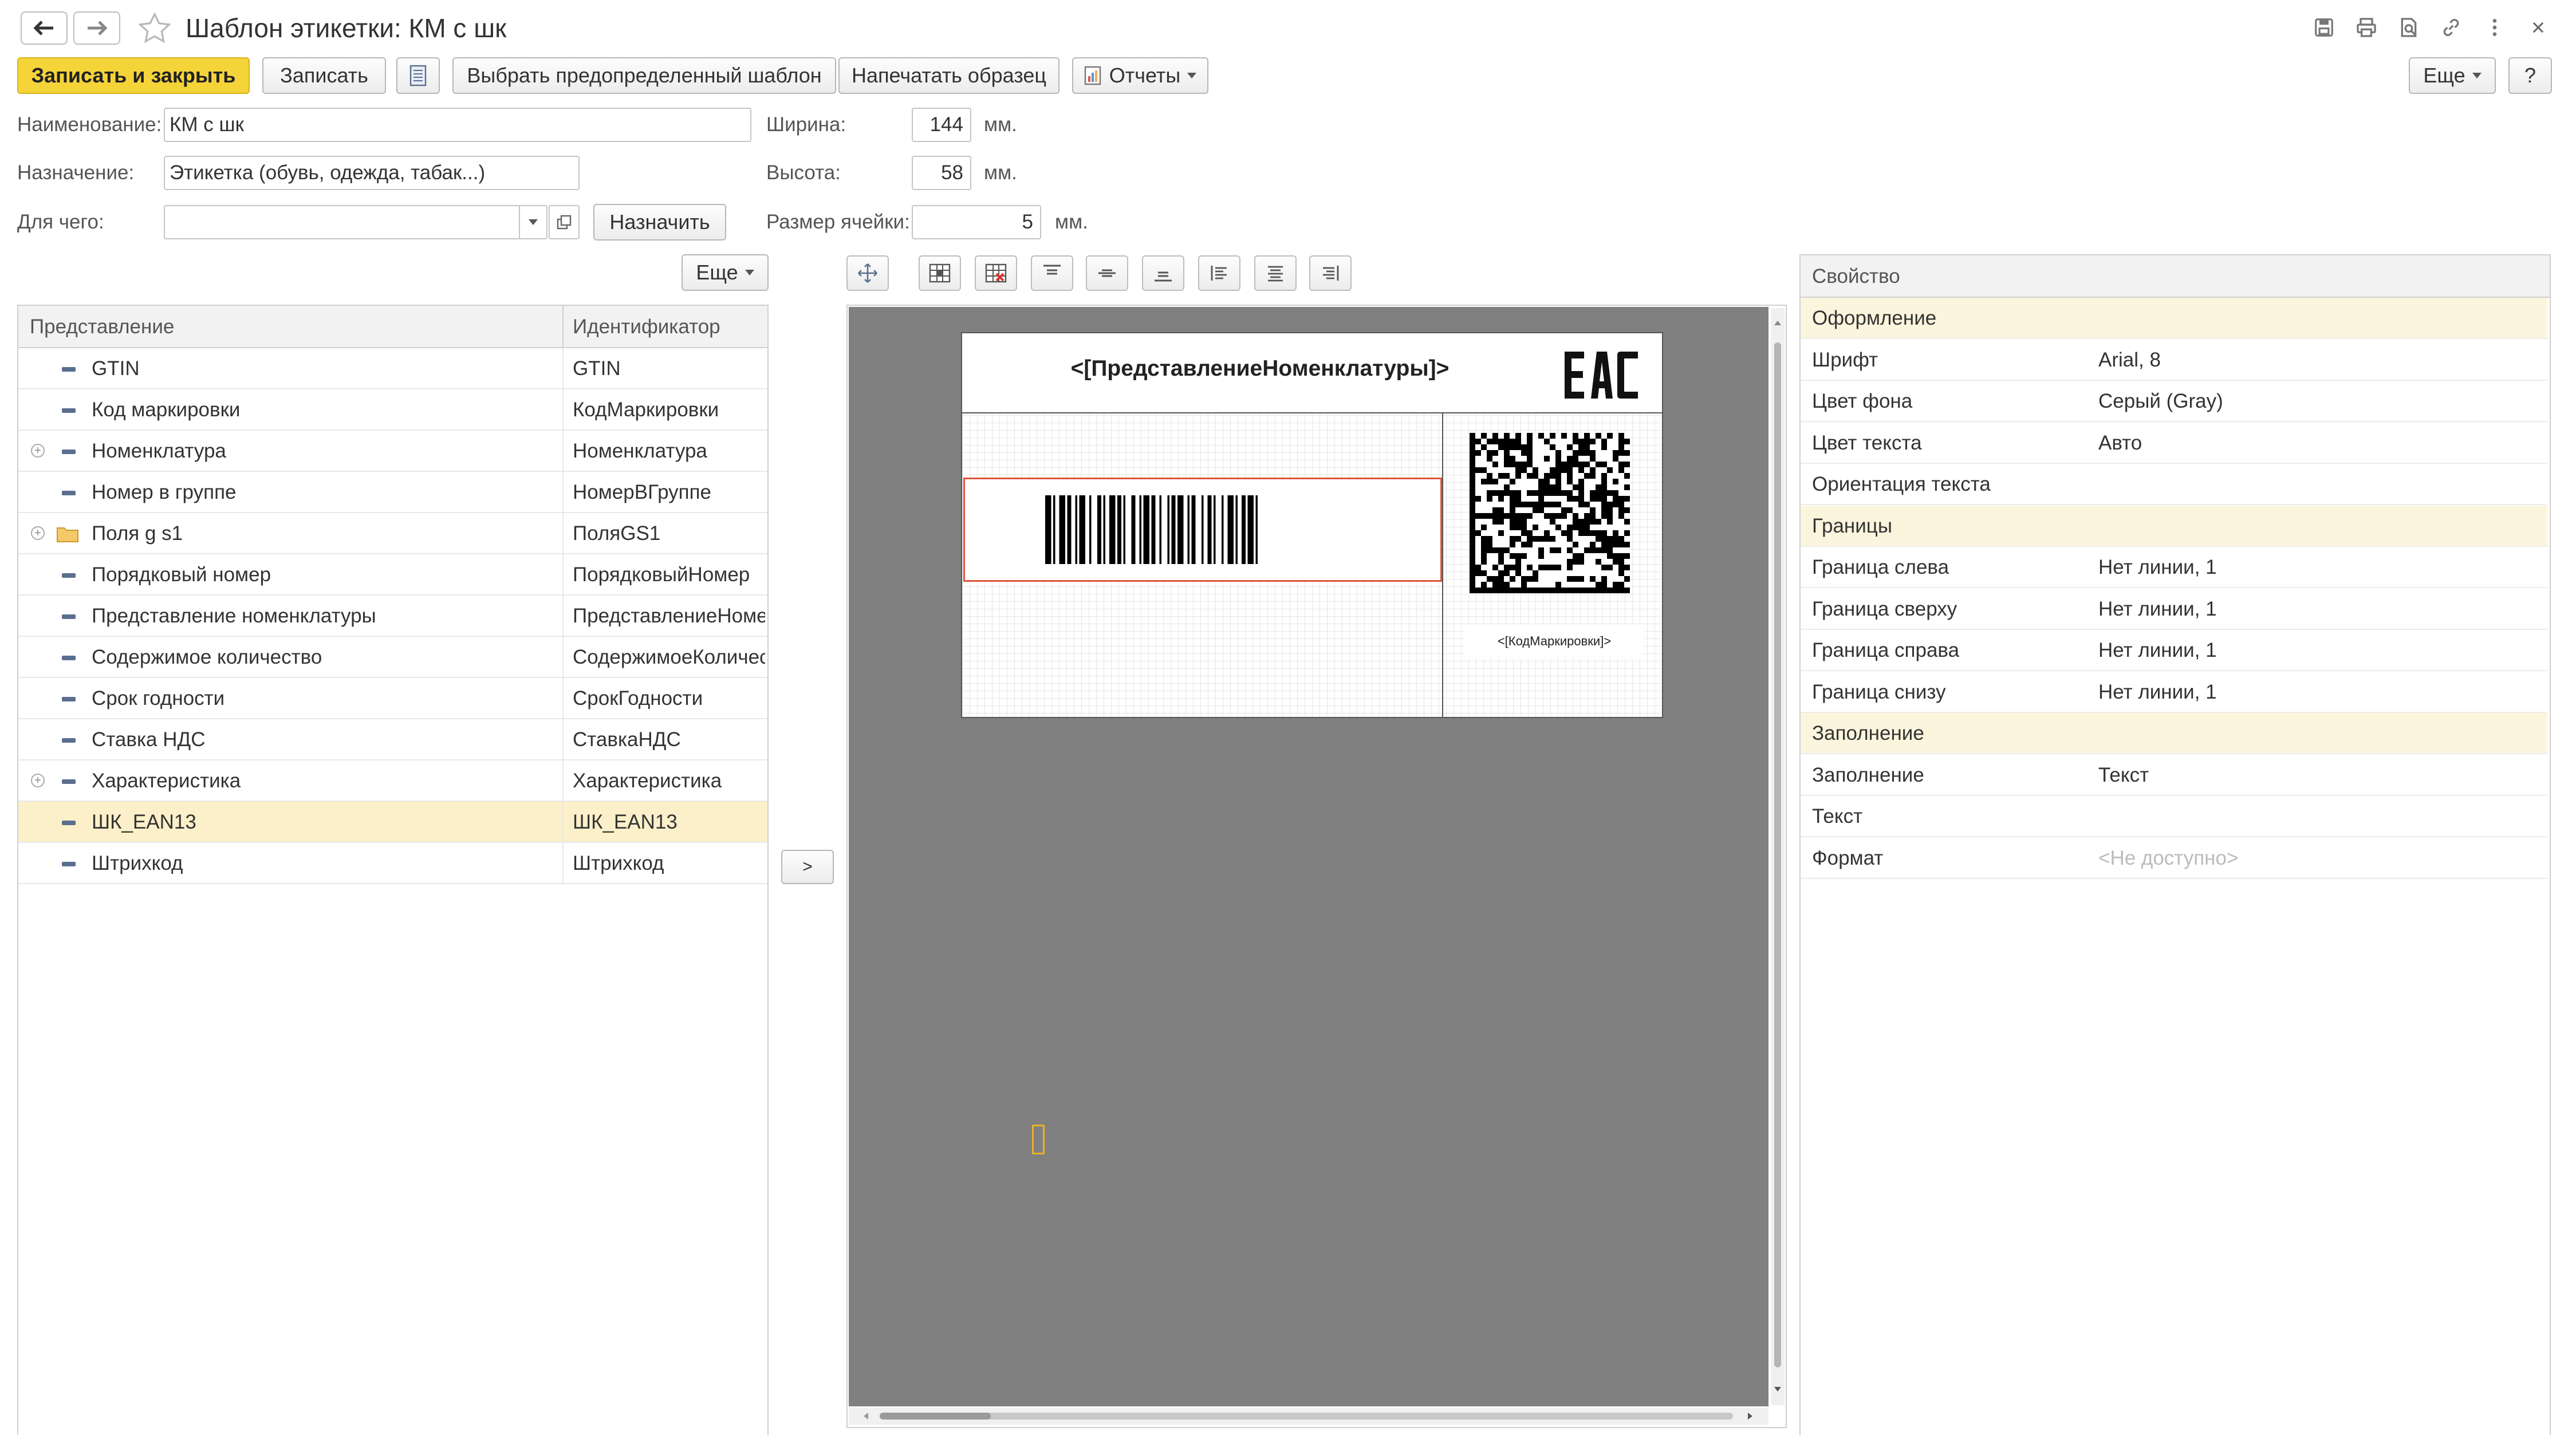 Image resolution: width=2576 pixels, height=1435 pixels. What do you see at coordinates (458, 125) in the screenshot?
I see `name-input: КМ с шк` at bounding box center [458, 125].